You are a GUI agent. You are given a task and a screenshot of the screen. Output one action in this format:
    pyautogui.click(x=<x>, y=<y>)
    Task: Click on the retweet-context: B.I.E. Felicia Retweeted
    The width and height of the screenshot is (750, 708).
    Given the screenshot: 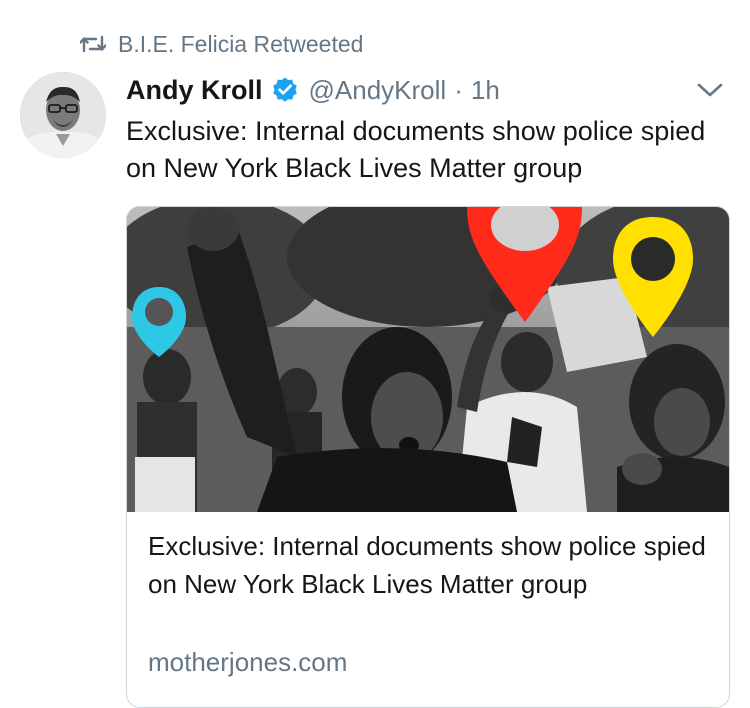 What is the action you would take?
    pyautogui.click(x=221, y=44)
    